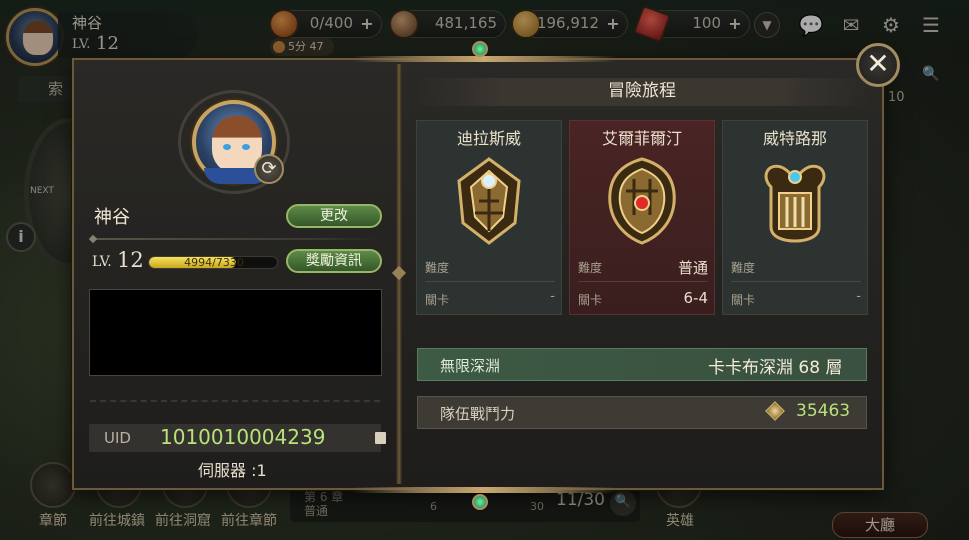 The width and height of the screenshot is (969, 540). I want to click on route-card-elfeldin: 艾爾菲爾汀 難度 普通 關卡 6-4, so click(642, 217).